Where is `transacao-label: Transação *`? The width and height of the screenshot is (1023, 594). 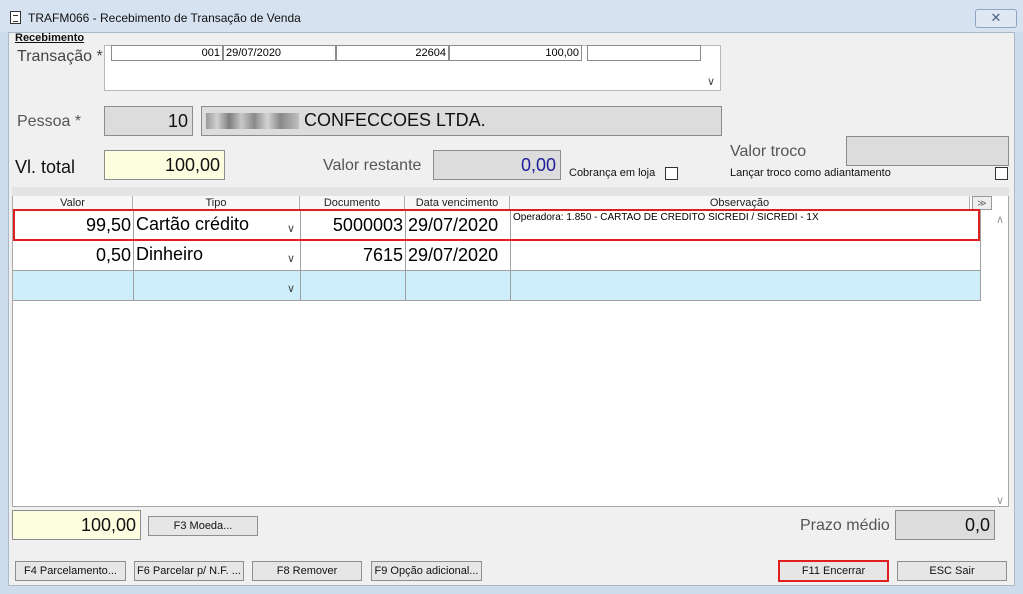 transacao-label: Transação * is located at coordinates (60, 56).